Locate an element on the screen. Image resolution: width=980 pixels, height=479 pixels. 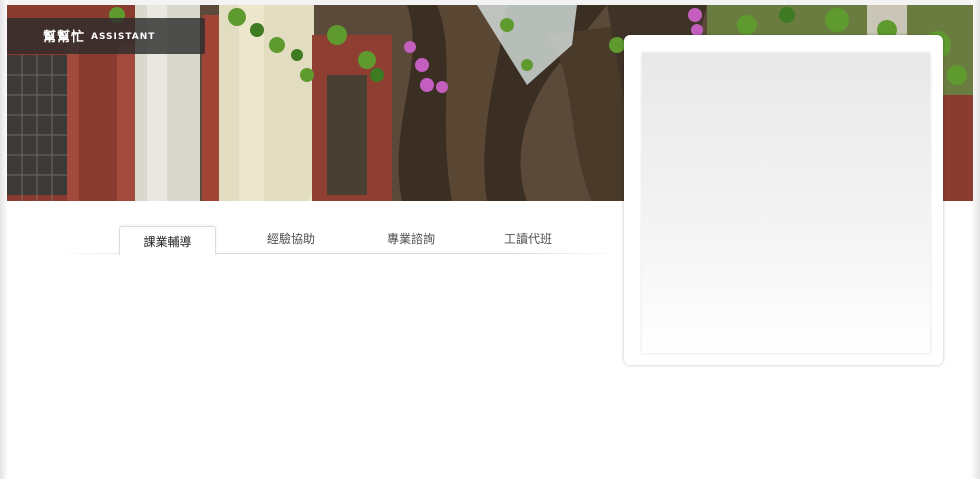
tab-experience: 經驗協助 is located at coordinates (291, 239).